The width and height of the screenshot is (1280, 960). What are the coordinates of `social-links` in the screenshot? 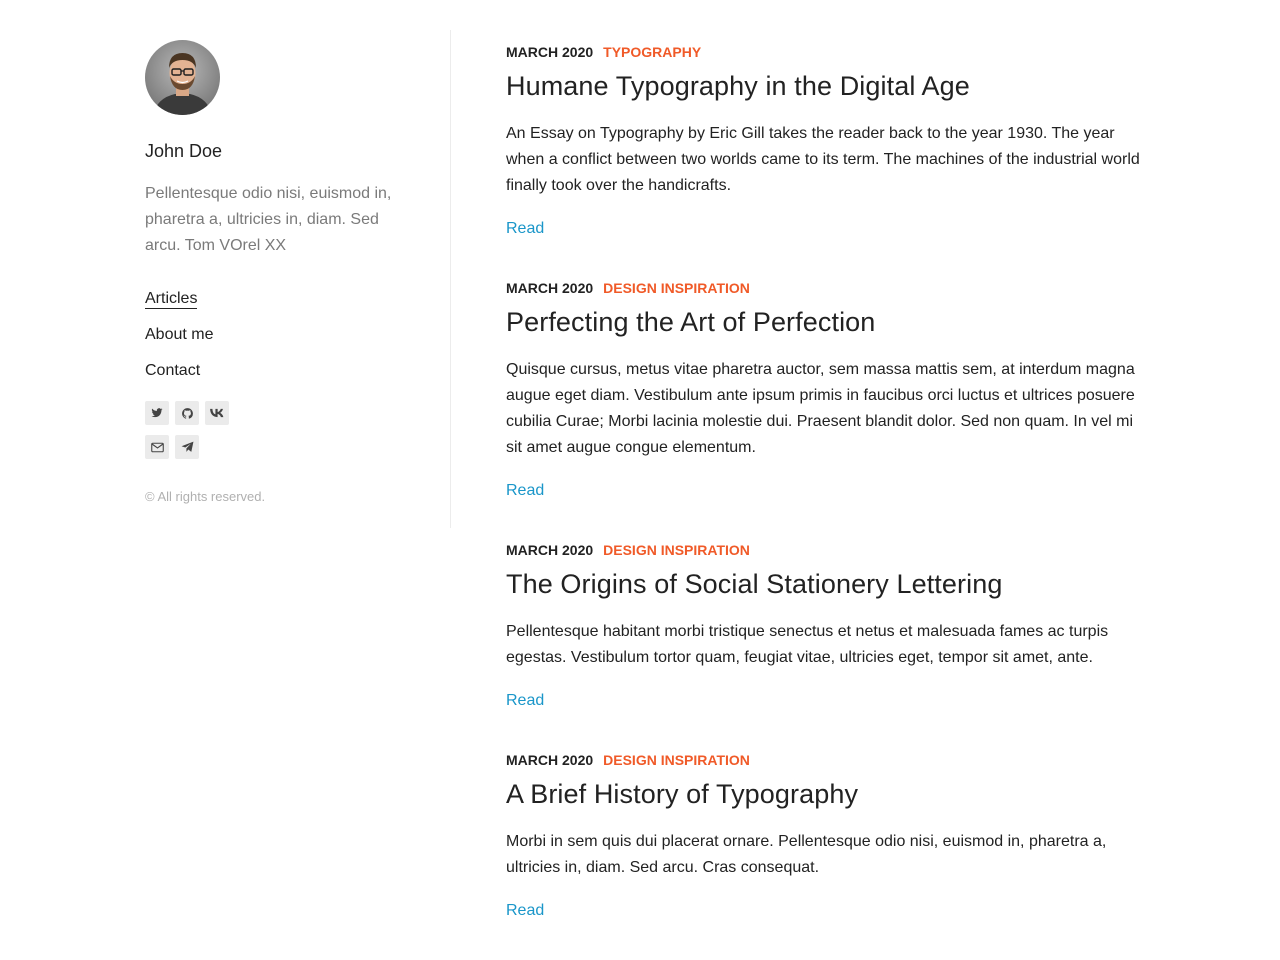 It's located at (200, 430).